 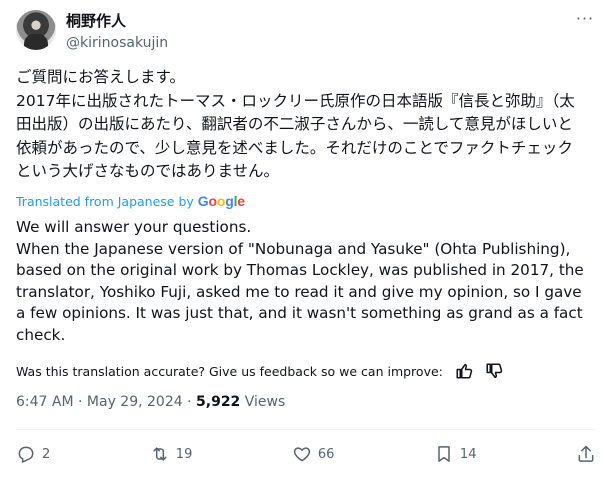 What do you see at coordinates (218, 402) in the screenshot?
I see `views-count: 5,922` at bounding box center [218, 402].